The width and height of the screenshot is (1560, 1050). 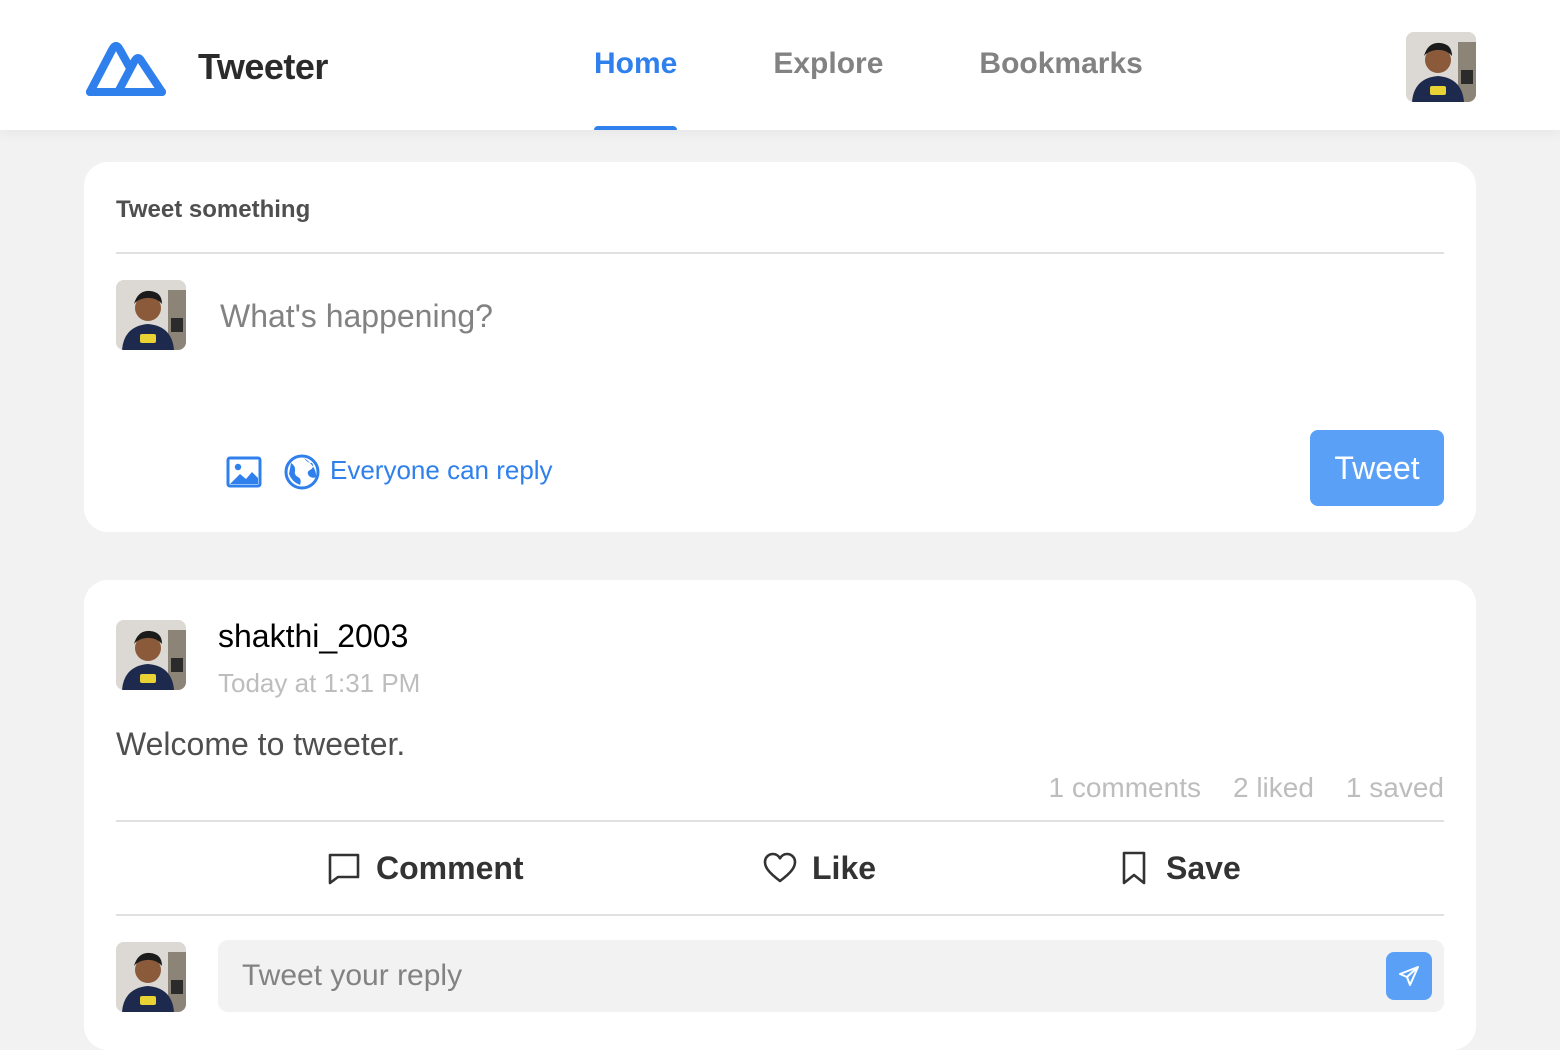 I want to click on save-label: Save, so click(x=1203, y=867).